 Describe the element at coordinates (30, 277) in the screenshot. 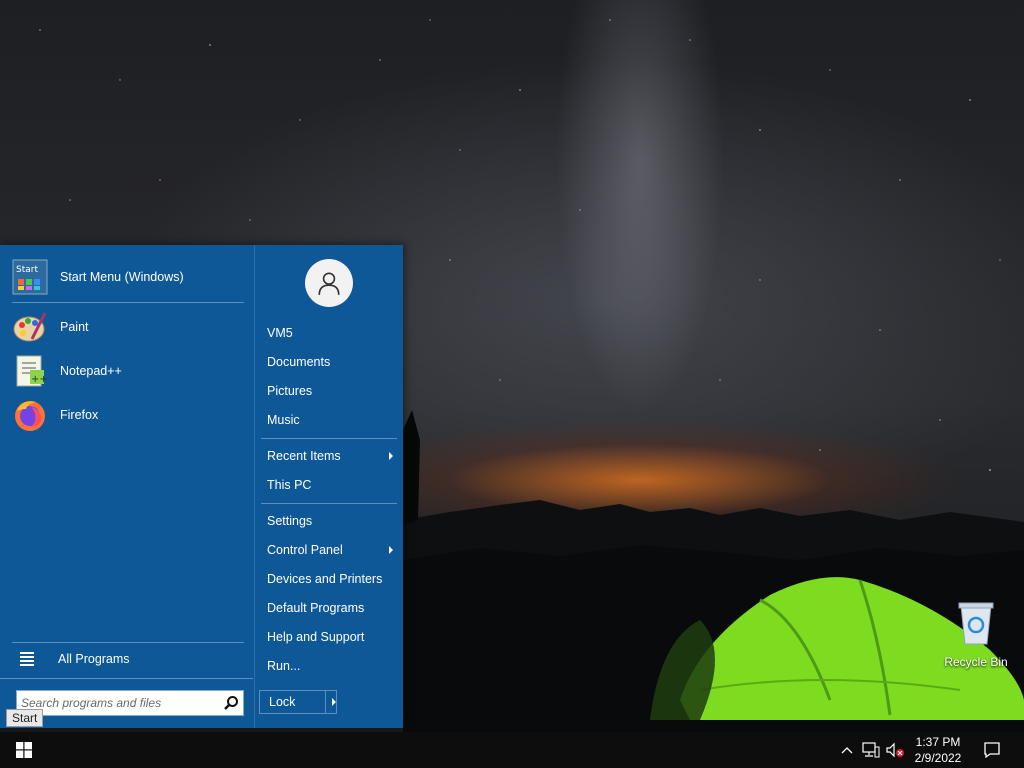

I see `start-menu-app-icon: Start` at that location.